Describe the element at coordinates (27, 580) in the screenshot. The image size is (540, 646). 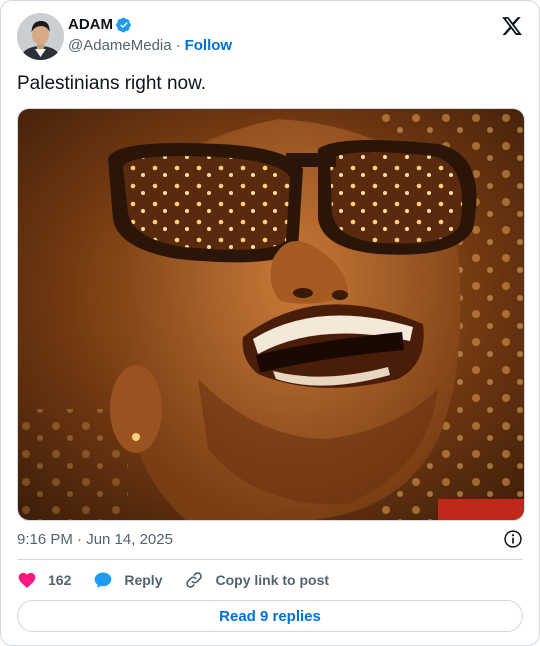
I see `heart-icon` at that location.